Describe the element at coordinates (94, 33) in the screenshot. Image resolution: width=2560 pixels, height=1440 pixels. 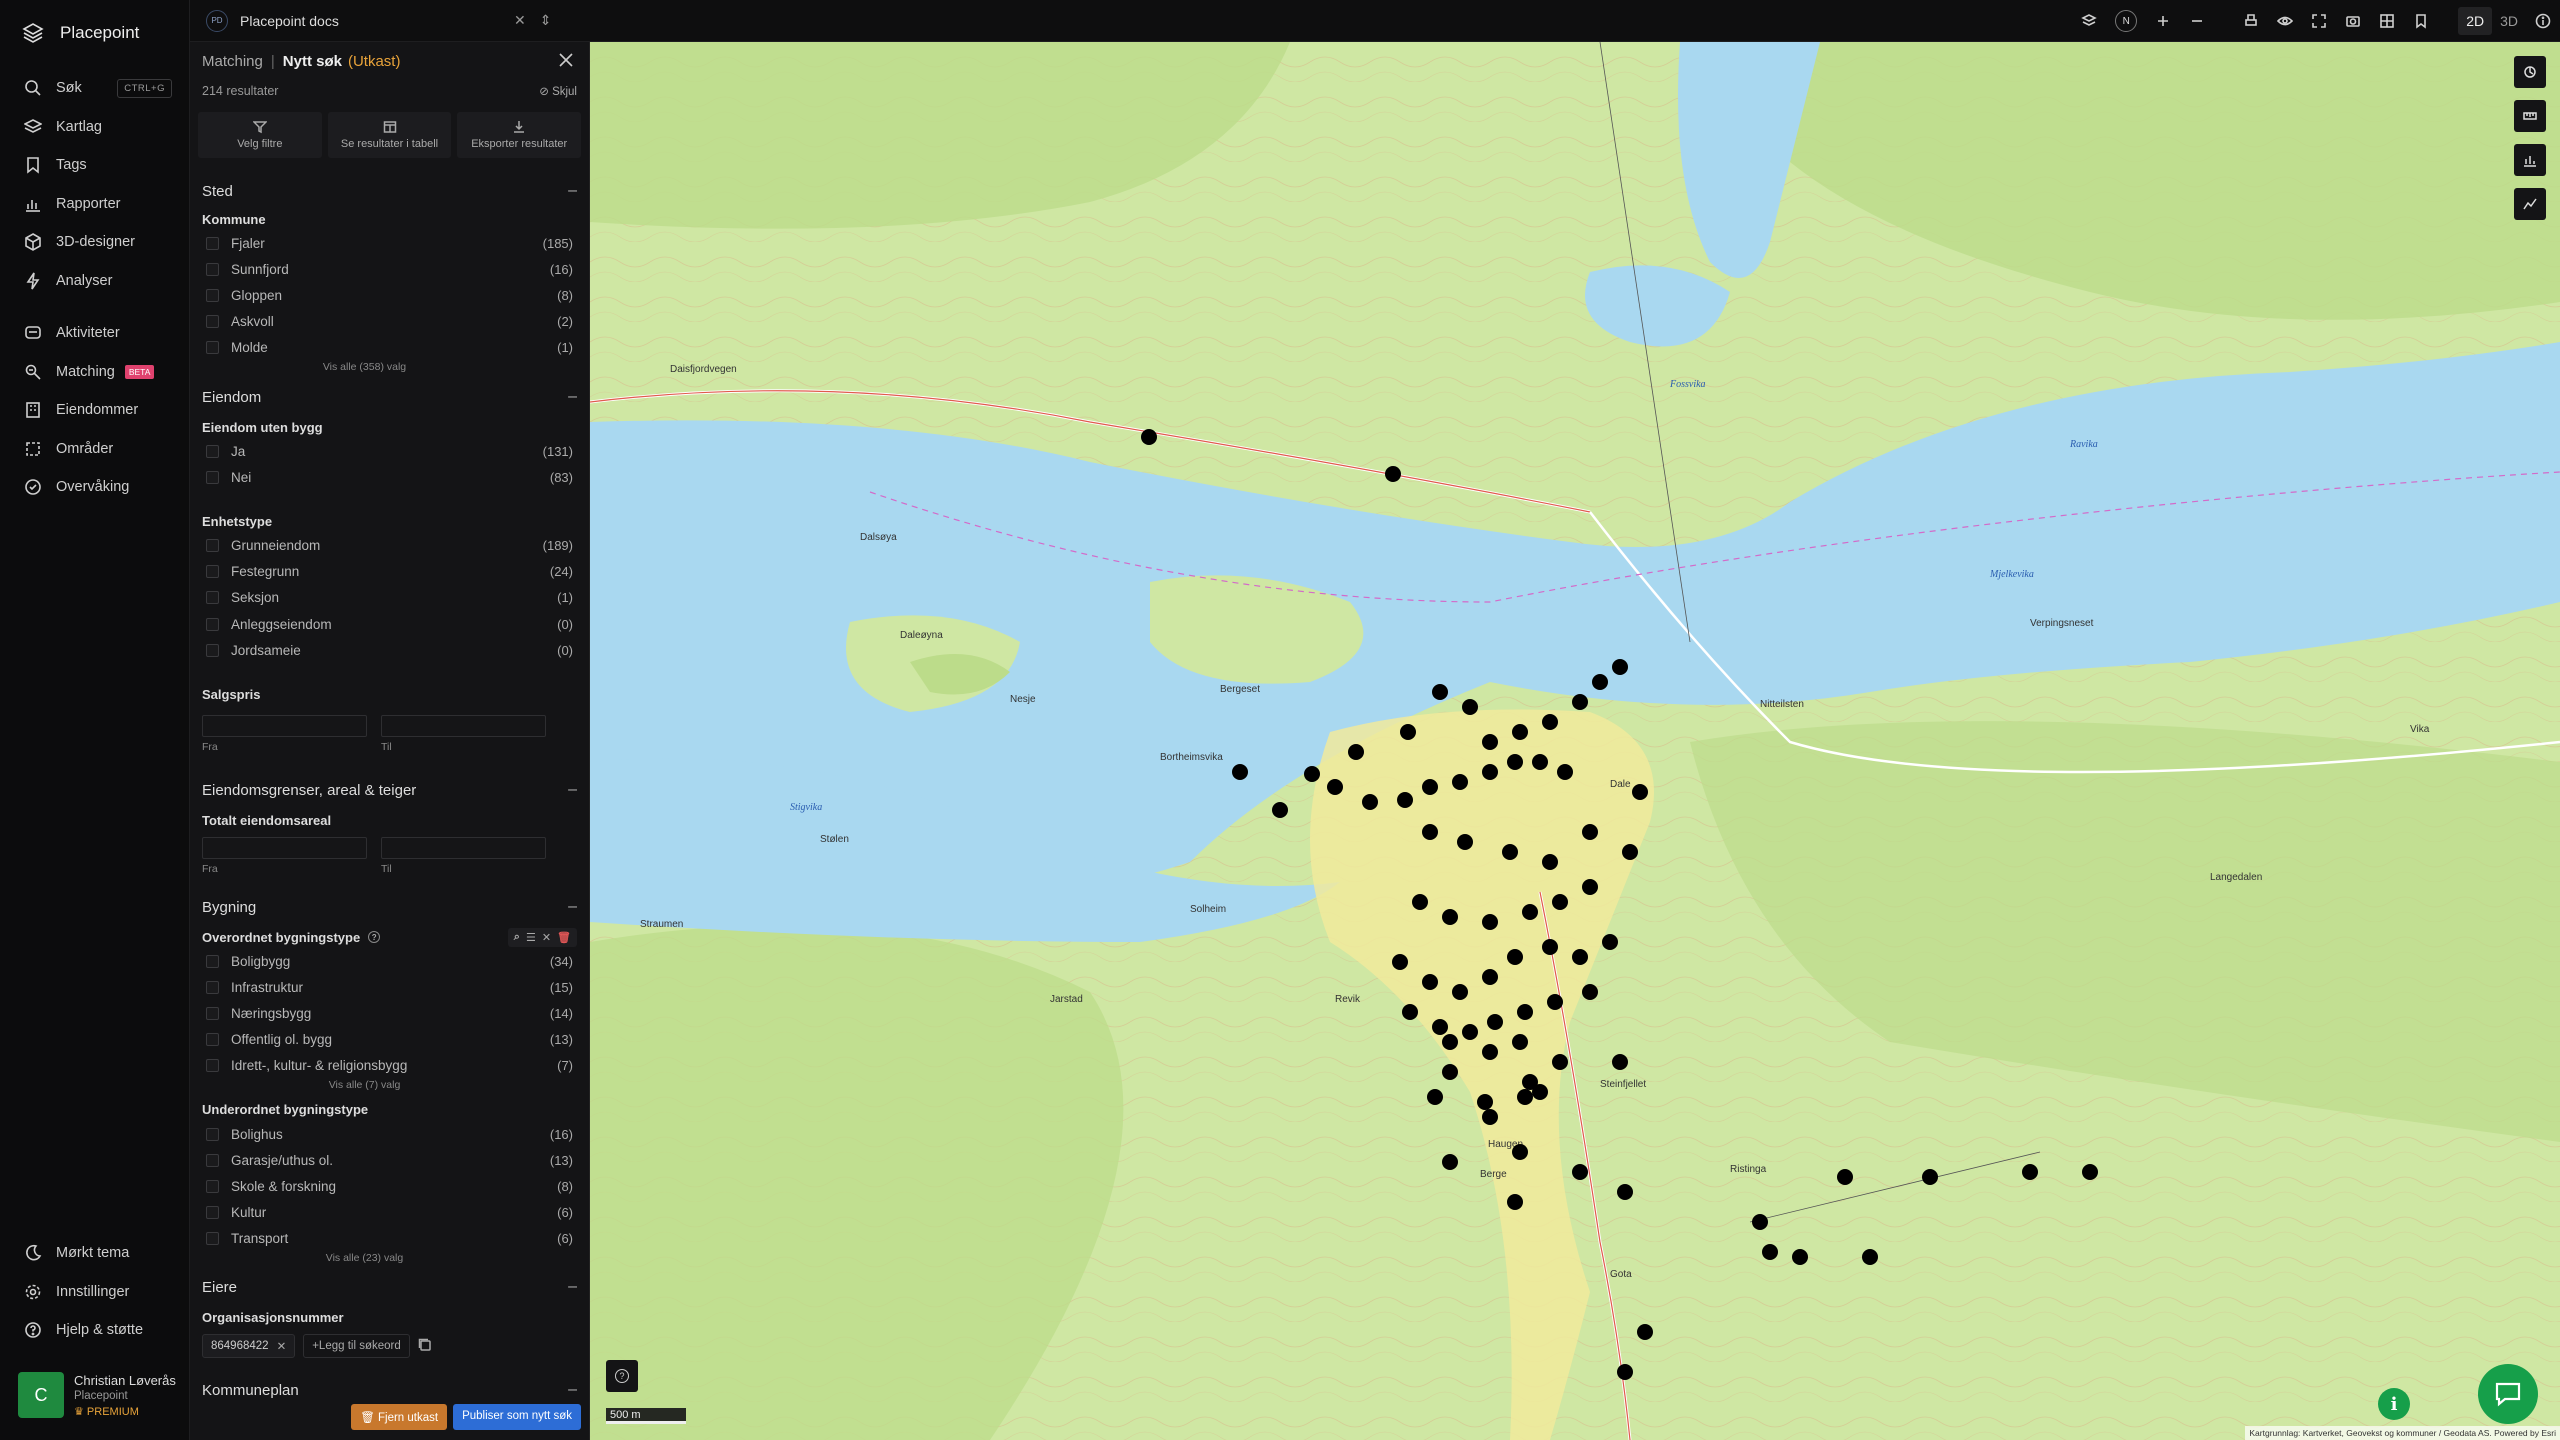
I see `brand: Placepoint` at that location.